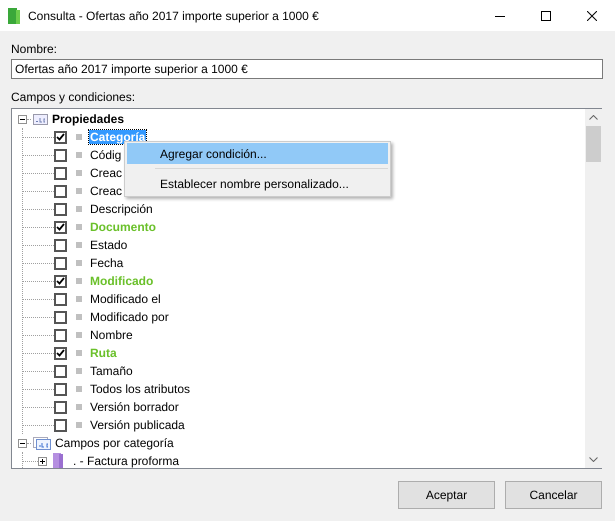 This screenshot has height=521, width=615. What do you see at coordinates (137, 425) in the screenshot?
I see `tree-item: Versión publicada` at bounding box center [137, 425].